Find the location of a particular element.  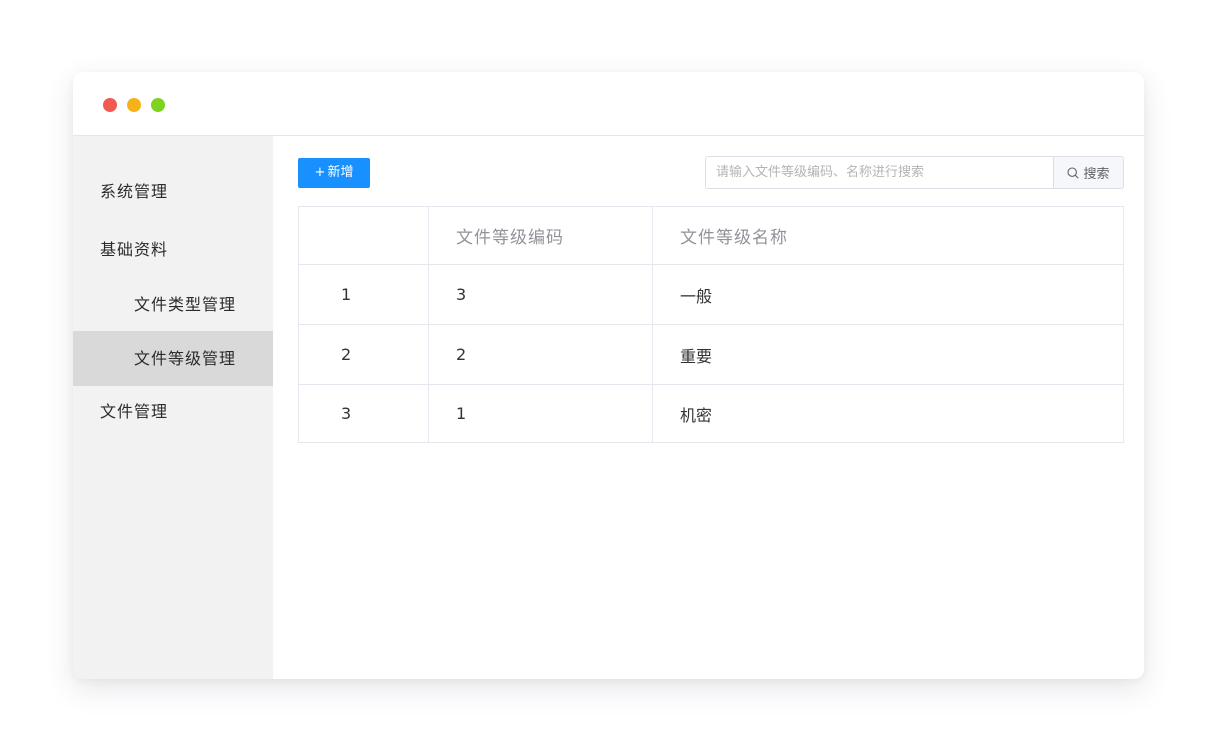

sidebar-item-label: 系统管理 is located at coordinates (134, 191).